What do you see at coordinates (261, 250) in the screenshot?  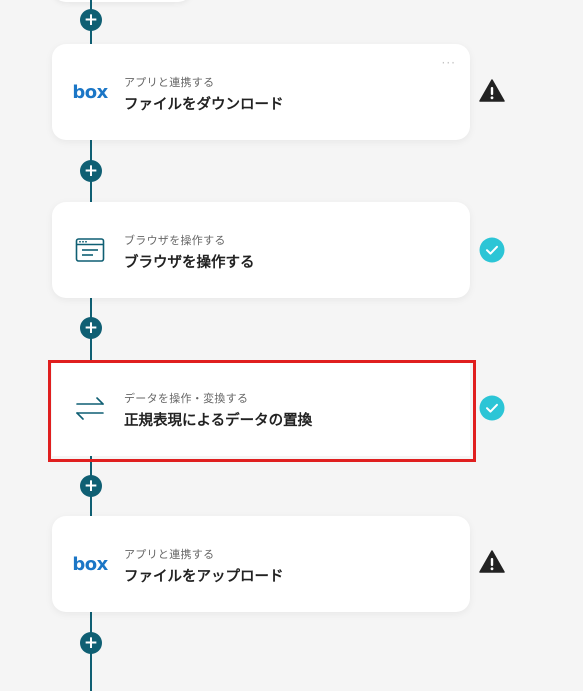 I see `step-card-browser: ブラウザを操作する ブラウザを操作する` at bounding box center [261, 250].